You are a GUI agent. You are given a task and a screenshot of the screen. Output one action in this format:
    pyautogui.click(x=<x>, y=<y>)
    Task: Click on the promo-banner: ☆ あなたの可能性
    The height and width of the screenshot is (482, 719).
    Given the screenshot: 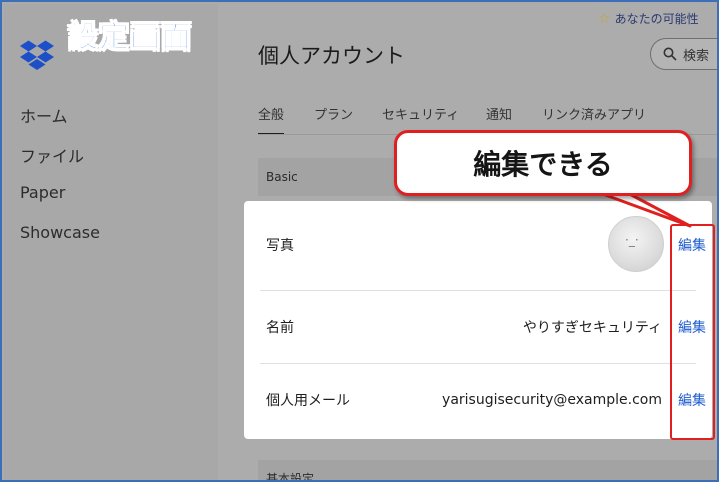 What is the action you would take?
    pyautogui.click(x=648, y=18)
    